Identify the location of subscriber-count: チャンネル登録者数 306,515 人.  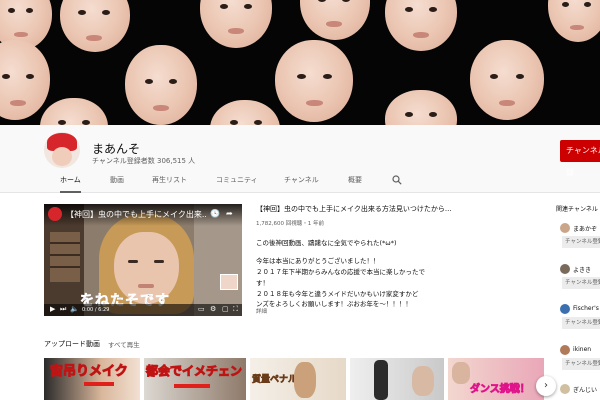
(144, 161).